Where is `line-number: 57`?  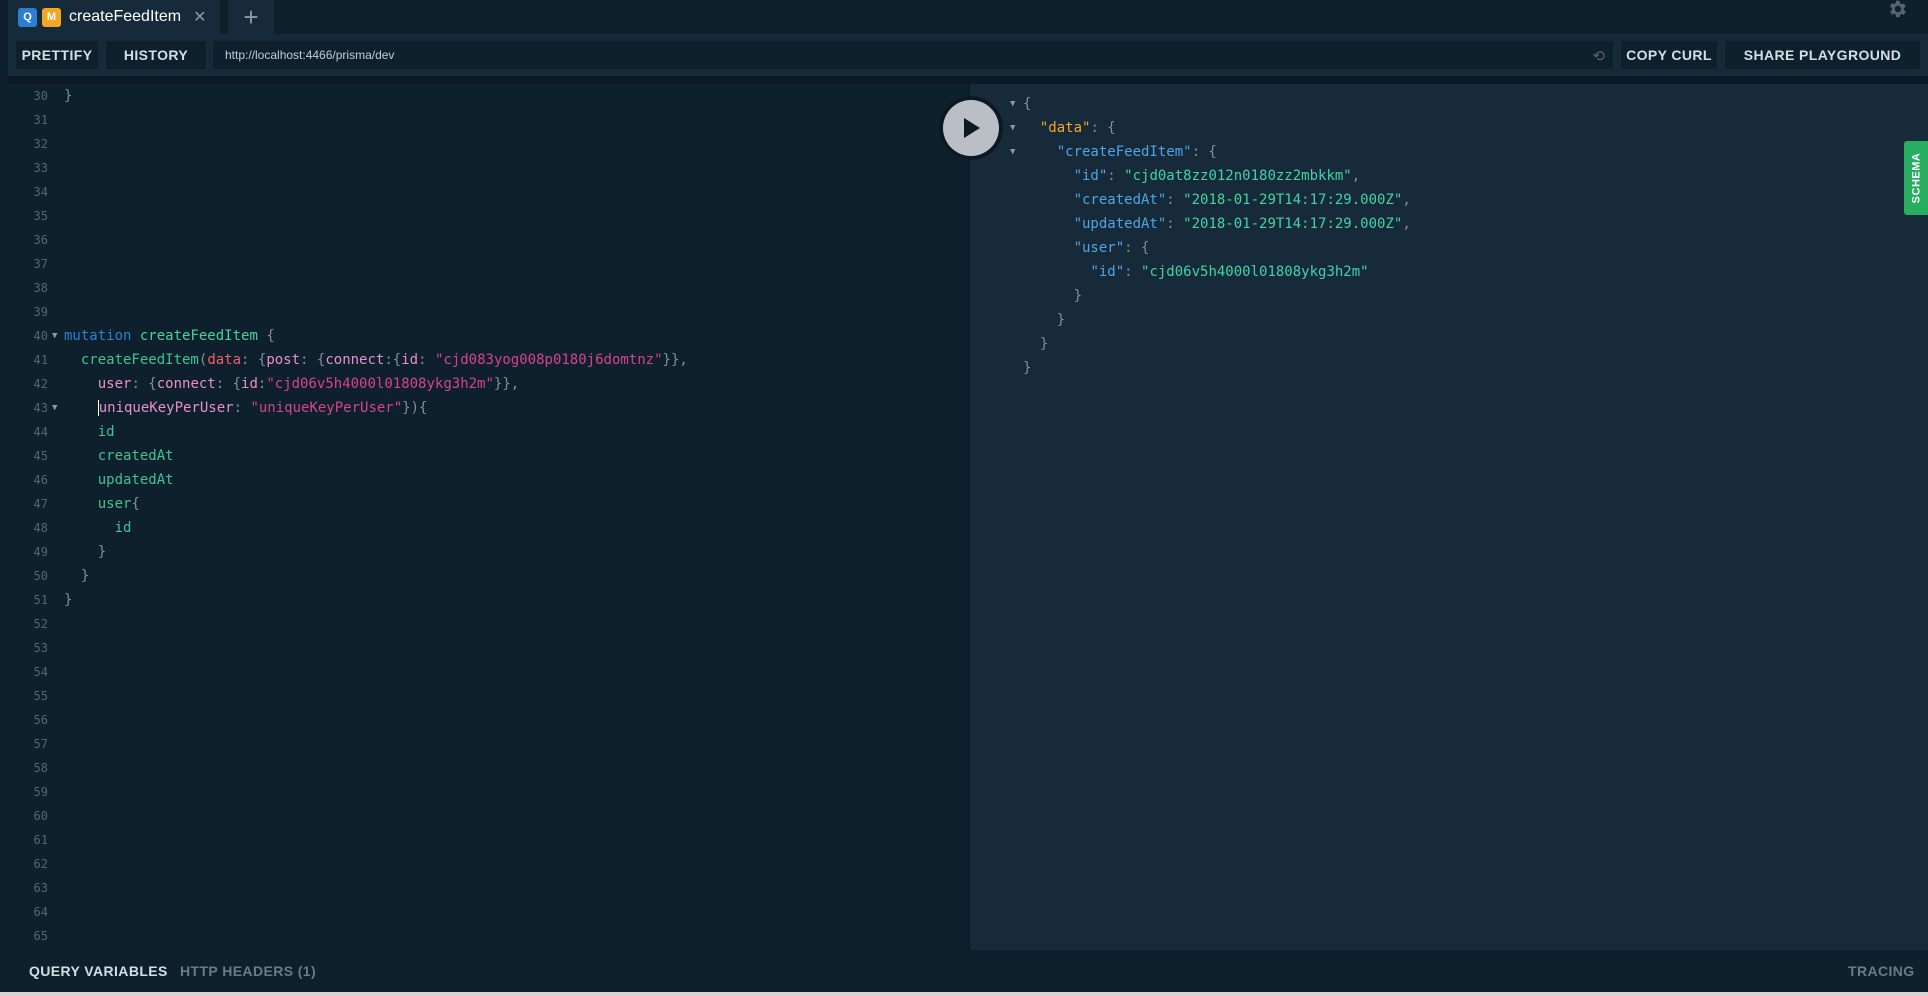
line-number: 57 is located at coordinates (40, 744).